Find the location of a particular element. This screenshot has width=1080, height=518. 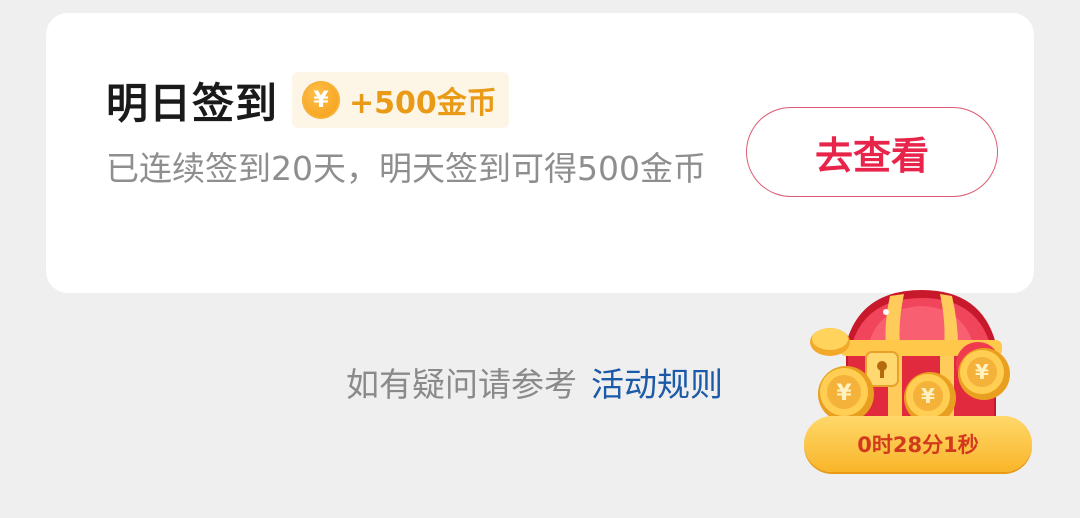

treasure-chest-widget: ¥ ¥ ¥ 0时28分1秒 is located at coordinates (920, 380).